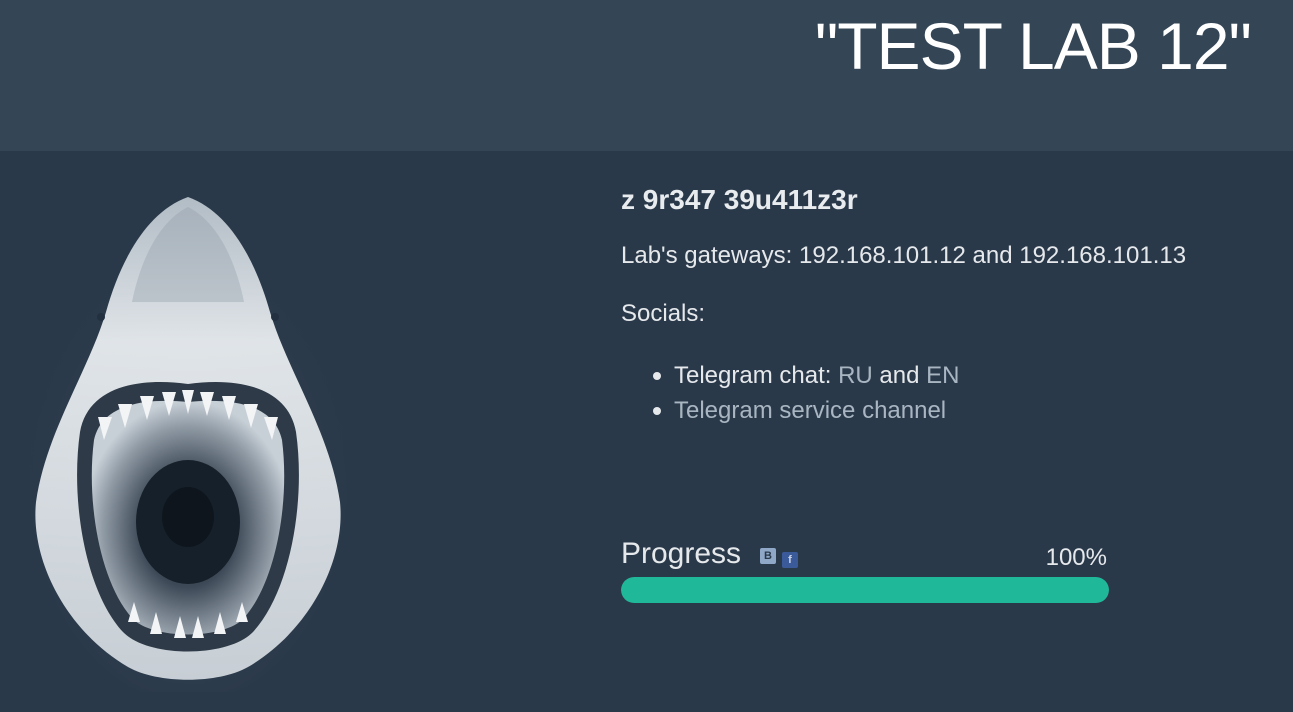  I want to click on page-title: "TEST LAB 12", so click(1033, 46).